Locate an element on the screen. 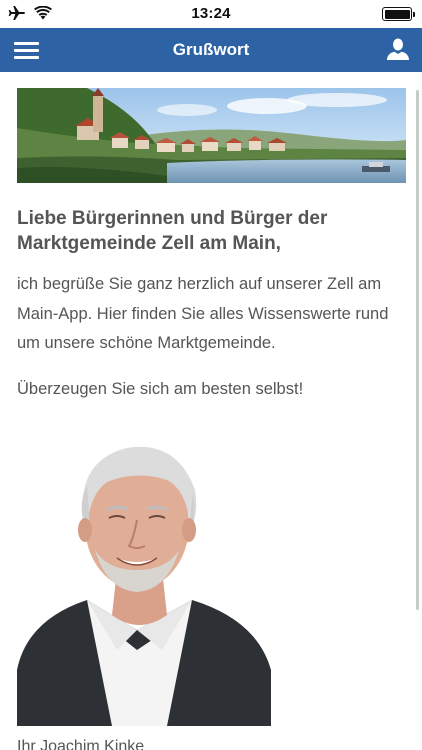 The height and width of the screenshot is (750, 422). navigation-bar: Grußwort is located at coordinates (211, 50).